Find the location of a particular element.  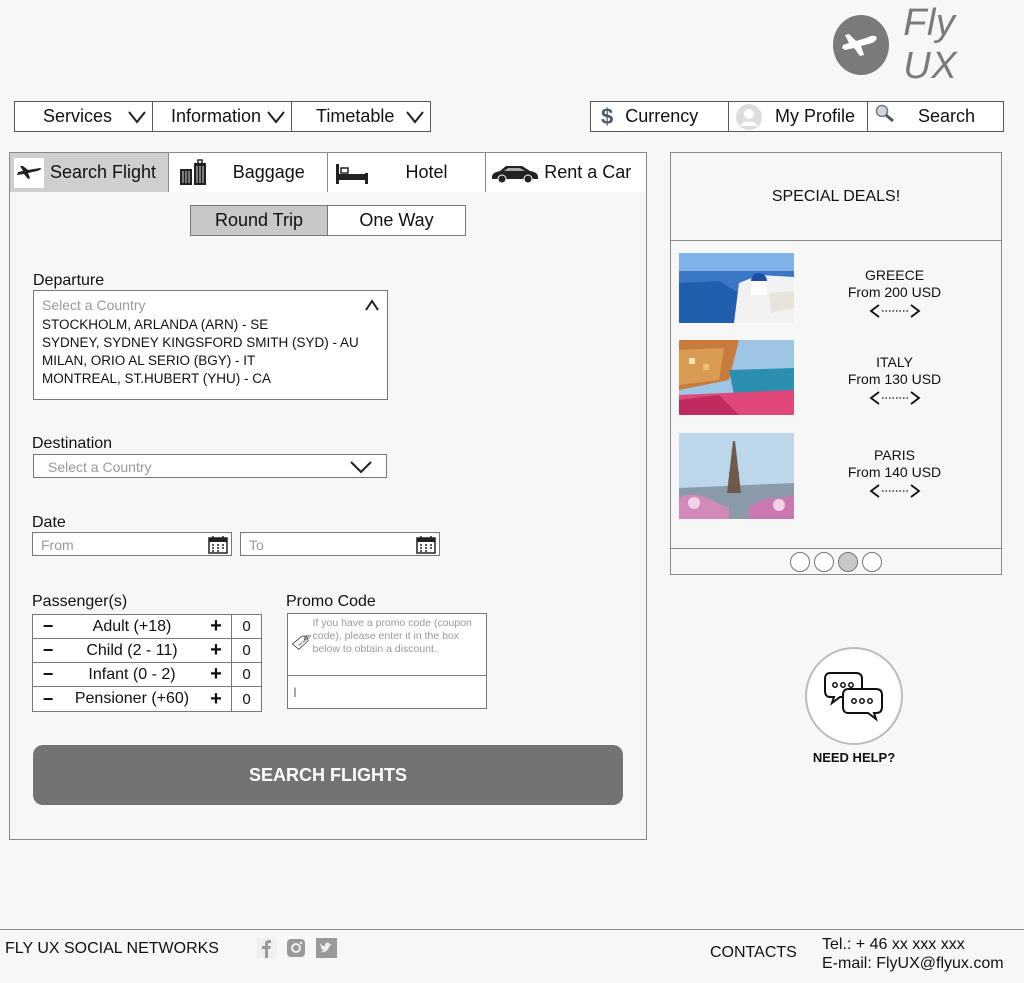

nav-services: Services is located at coordinates (83, 116).